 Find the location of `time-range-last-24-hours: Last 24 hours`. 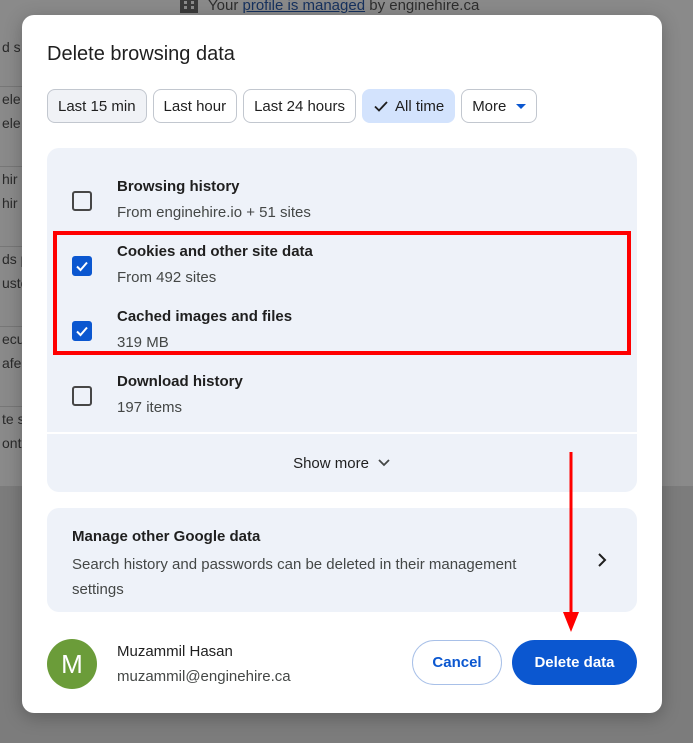

time-range-last-24-hours: Last 24 hours is located at coordinates (299, 106).